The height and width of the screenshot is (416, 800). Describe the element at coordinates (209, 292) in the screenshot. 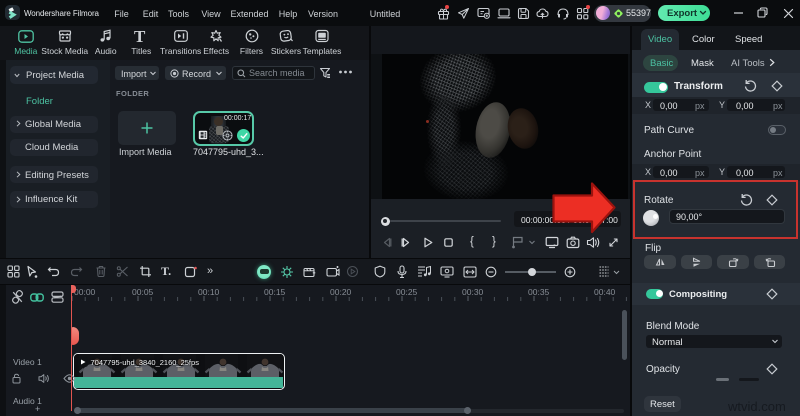

I see `svg-text: 00:10` at that location.